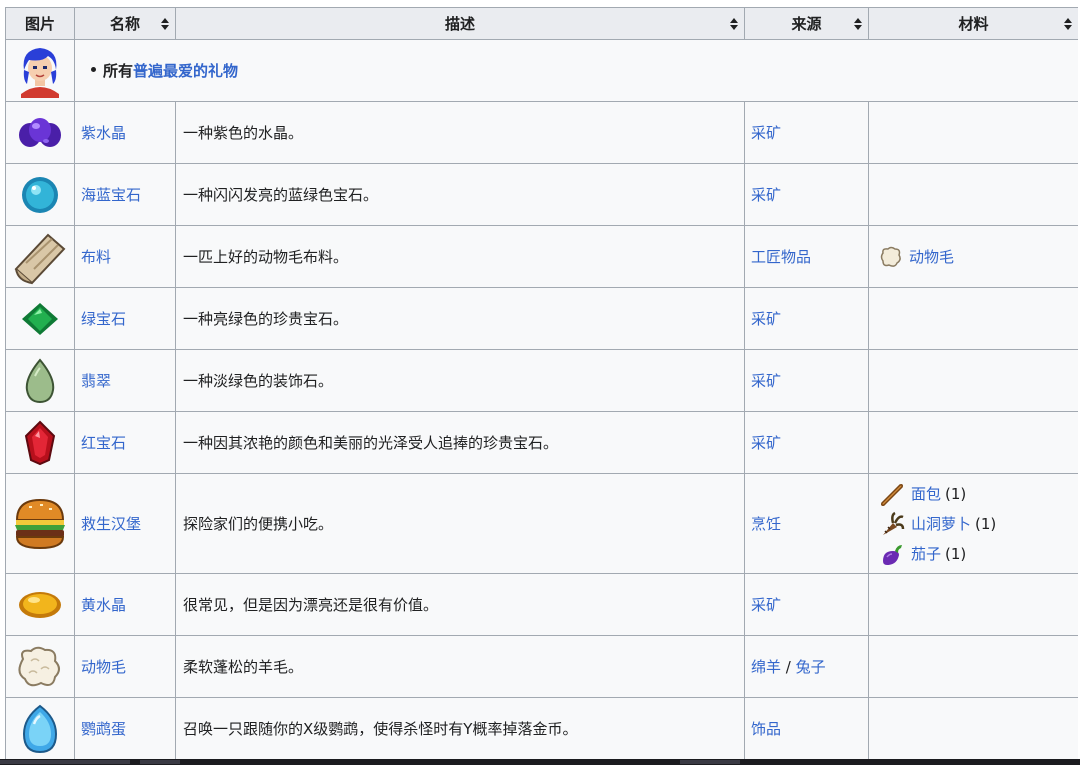 This screenshot has width=1080, height=765. What do you see at coordinates (766, 524) in the screenshot?
I see `item-source-link: 烹饪` at bounding box center [766, 524].